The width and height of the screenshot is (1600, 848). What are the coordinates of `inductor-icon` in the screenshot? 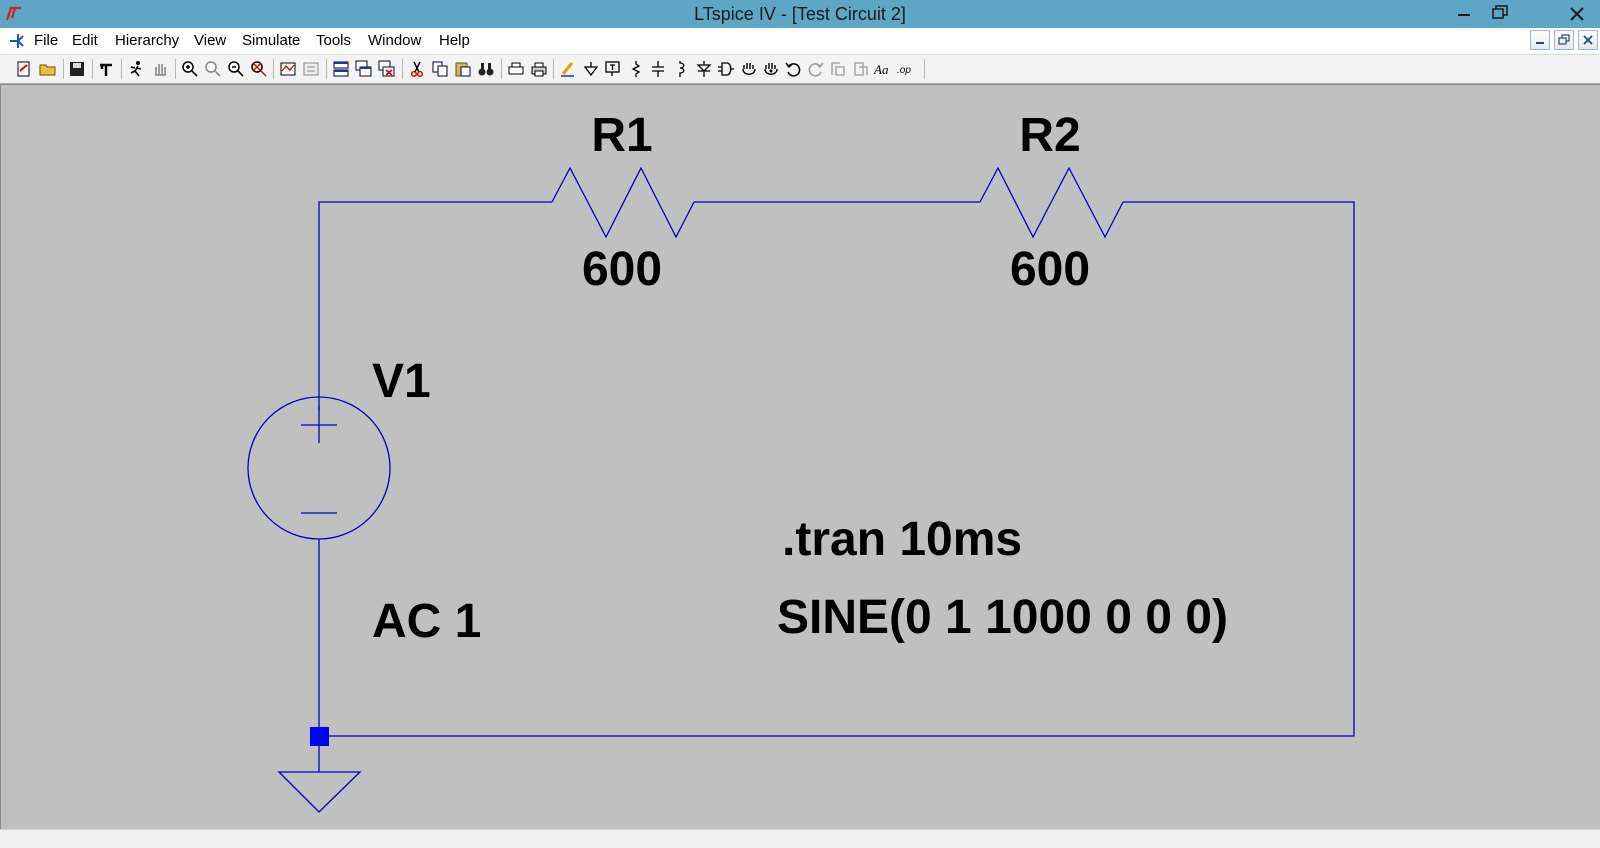 It's located at (681, 69).